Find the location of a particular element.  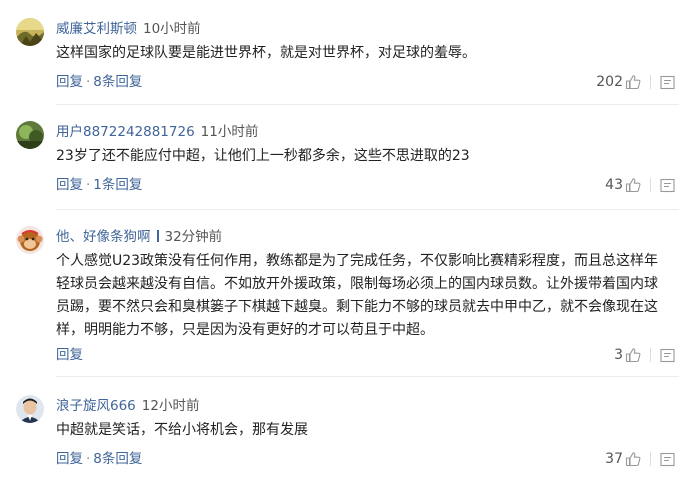

like-count: 37 is located at coordinates (614, 459).